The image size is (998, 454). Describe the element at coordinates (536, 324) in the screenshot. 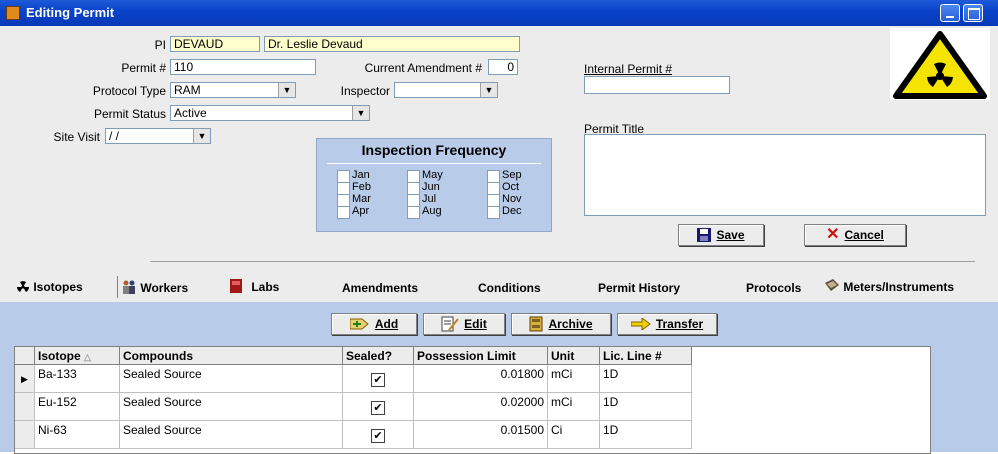

I see `archive-icon` at that location.